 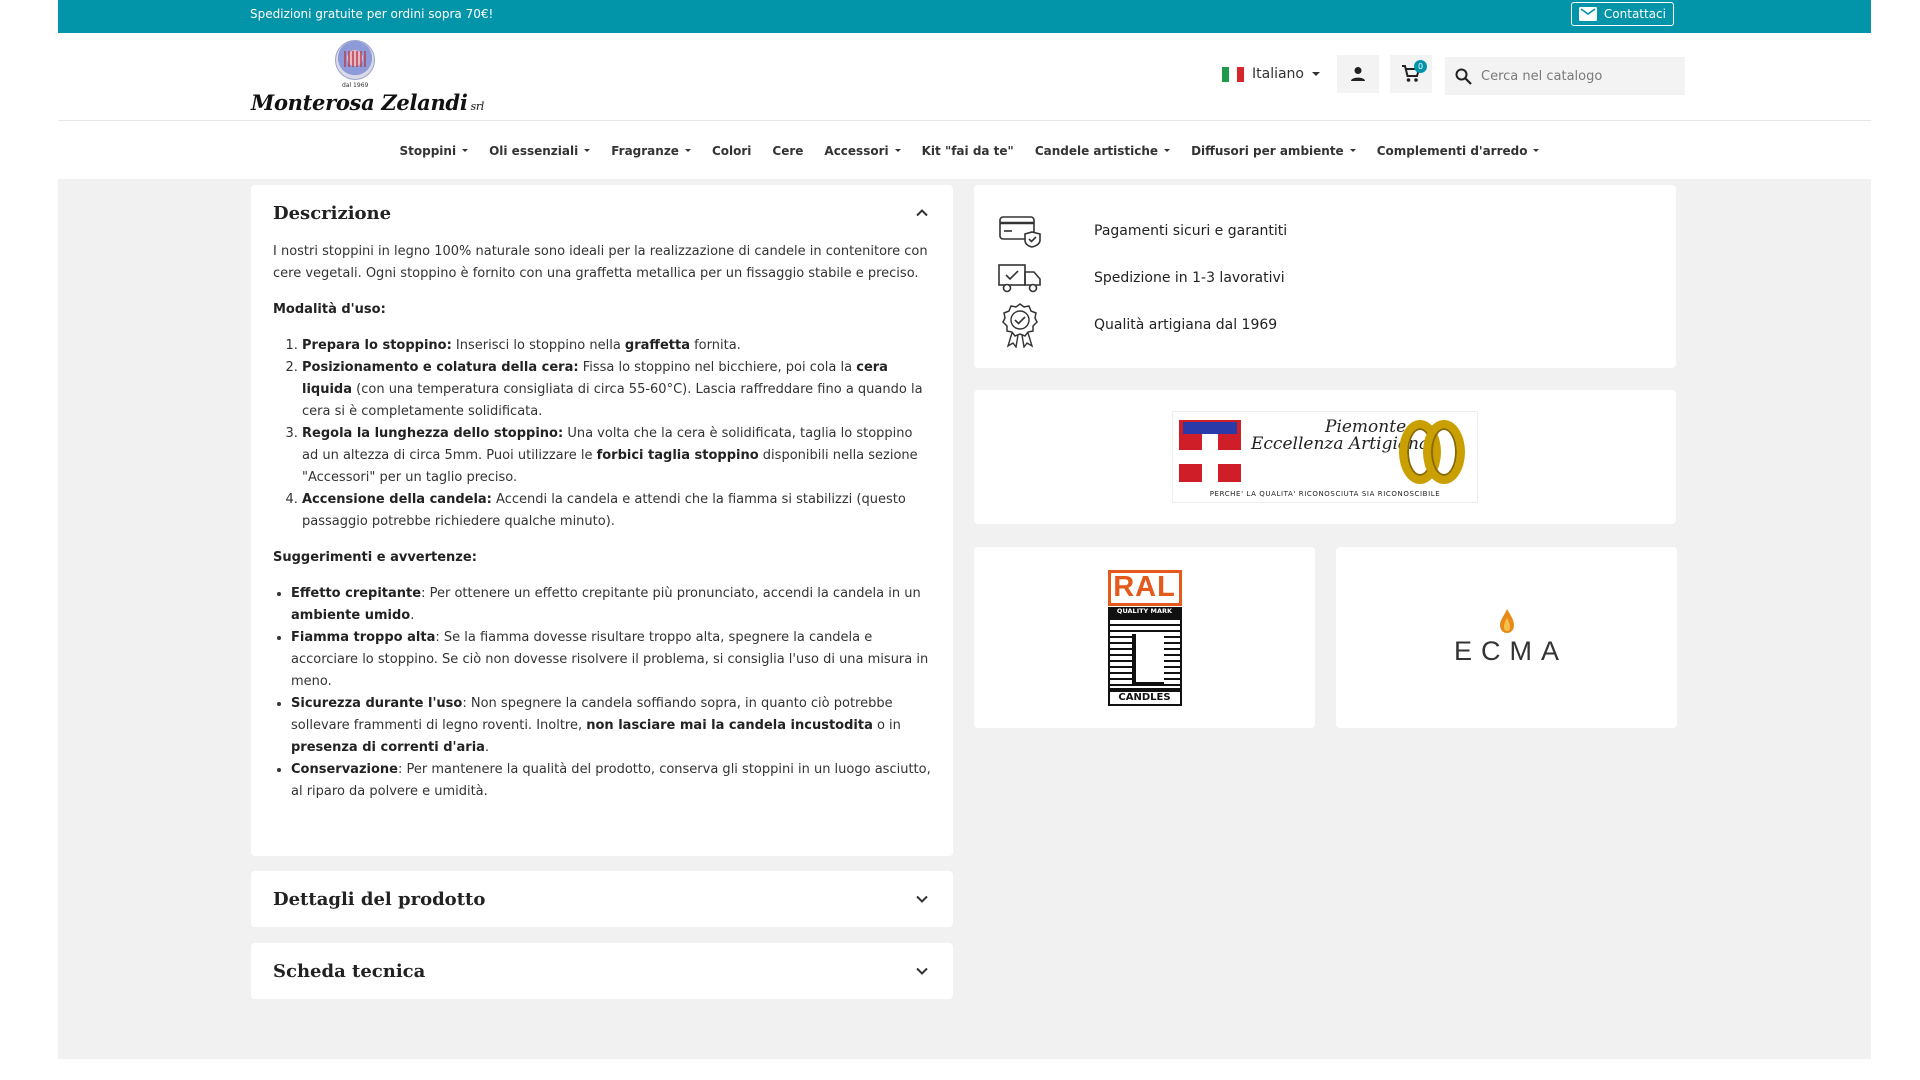 What do you see at coordinates (1506, 621) in the screenshot?
I see `flame-icon` at bounding box center [1506, 621].